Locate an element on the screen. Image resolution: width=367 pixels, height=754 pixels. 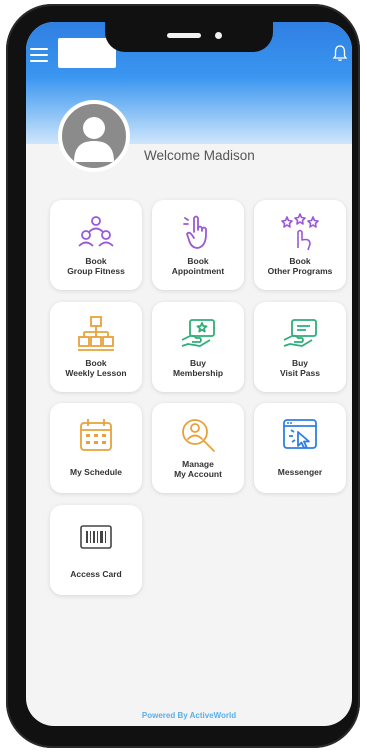
tile-buy-visit-pass: Buy Visit Pass is located at coordinates (300, 347).